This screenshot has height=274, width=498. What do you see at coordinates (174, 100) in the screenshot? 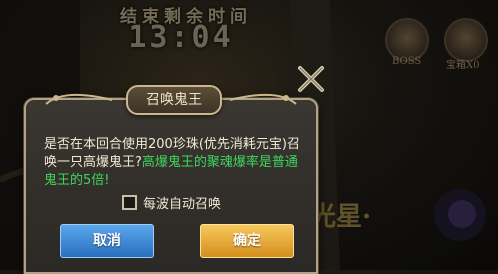
I see `dialog-title: 召唤鬼王` at bounding box center [174, 100].